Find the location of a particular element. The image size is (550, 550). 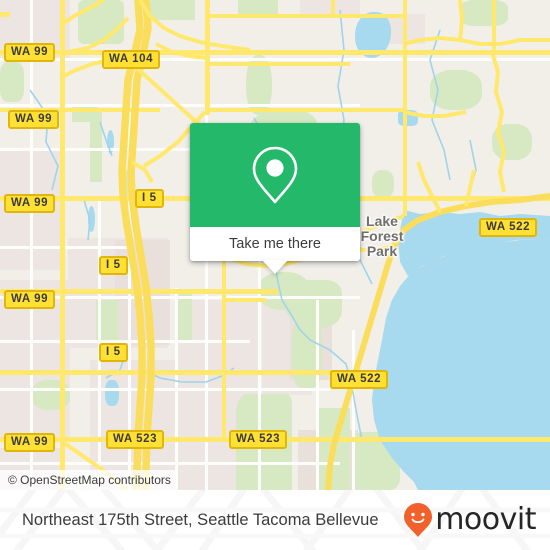

map-pin-icon is located at coordinates (275, 175).